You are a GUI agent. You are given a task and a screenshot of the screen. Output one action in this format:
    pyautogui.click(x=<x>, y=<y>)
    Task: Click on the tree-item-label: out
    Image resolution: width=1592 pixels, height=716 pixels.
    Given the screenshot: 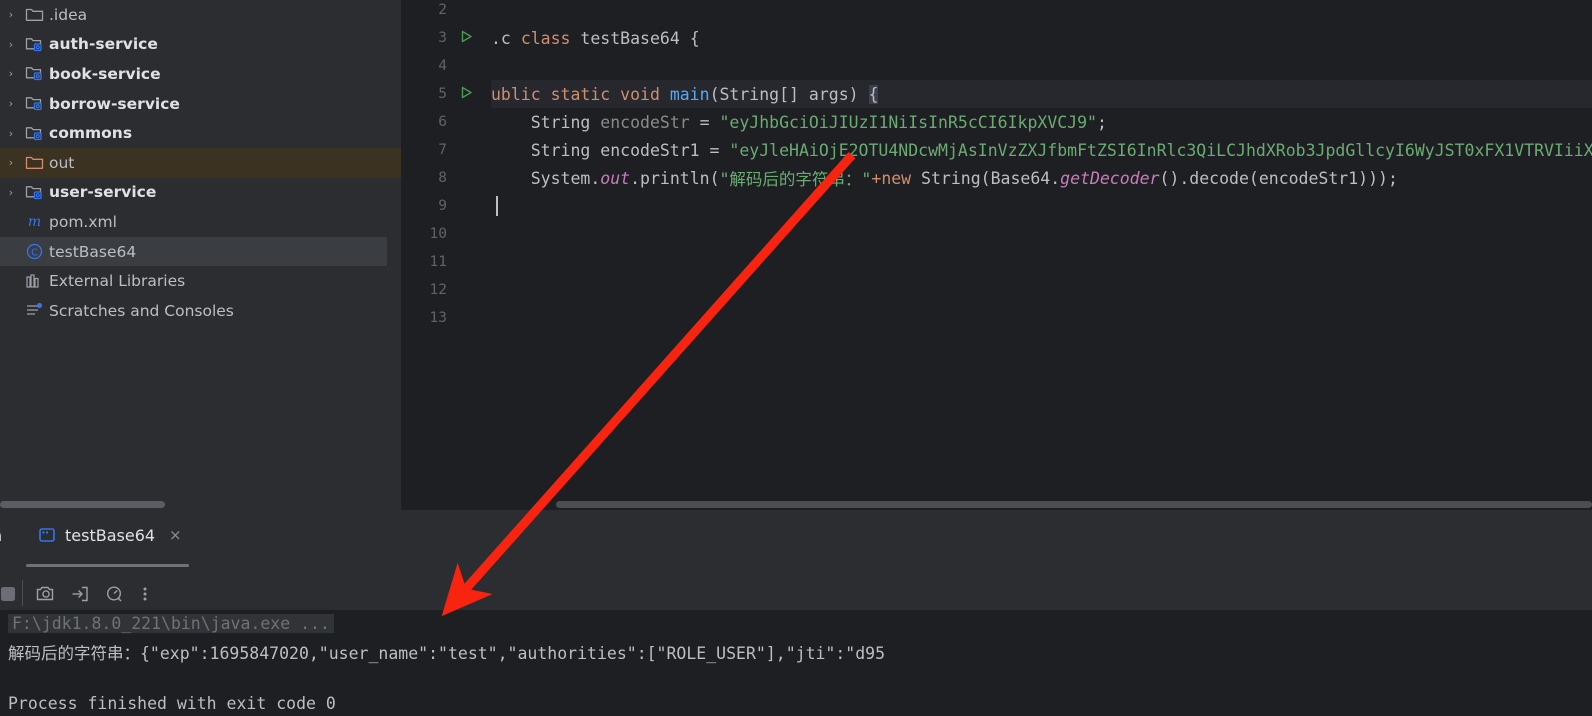 What is the action you would take?
    pyautogui.click(x=62, y=162)
    